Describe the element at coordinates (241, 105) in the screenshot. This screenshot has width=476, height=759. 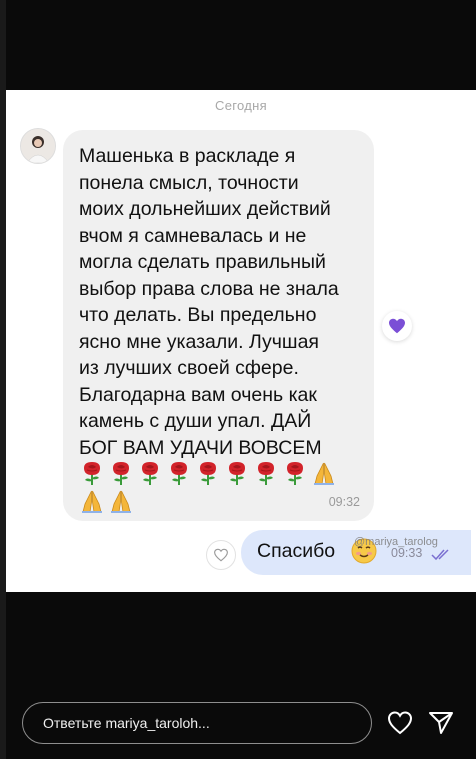
I see `date-separator: Сегодня` at that location.